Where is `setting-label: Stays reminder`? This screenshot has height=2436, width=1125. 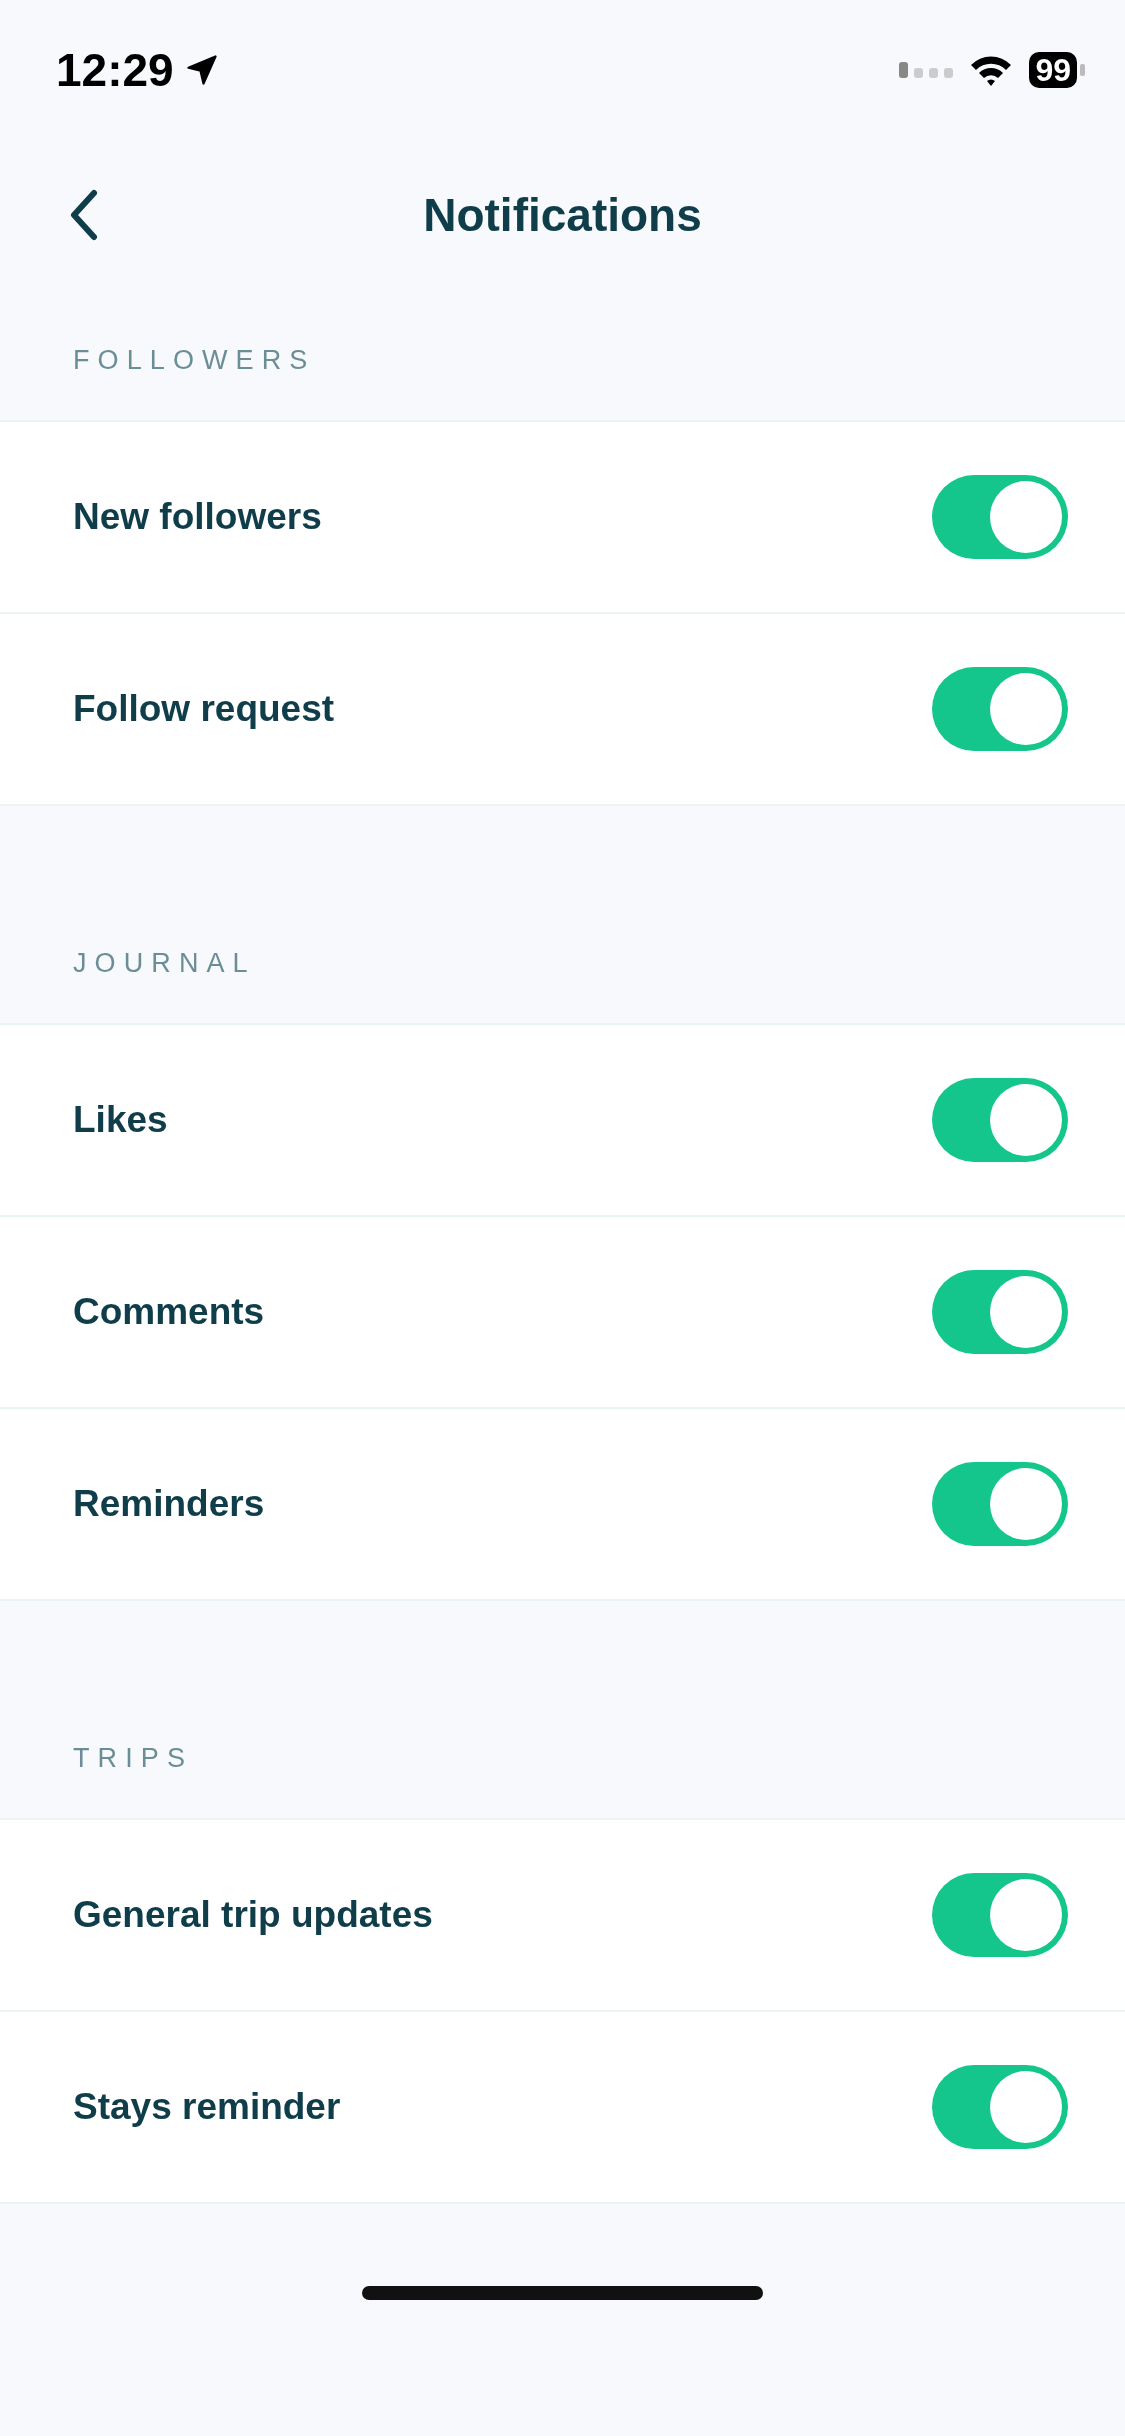
setting-label: Stays reminder is located at coordinates (207, 2107).